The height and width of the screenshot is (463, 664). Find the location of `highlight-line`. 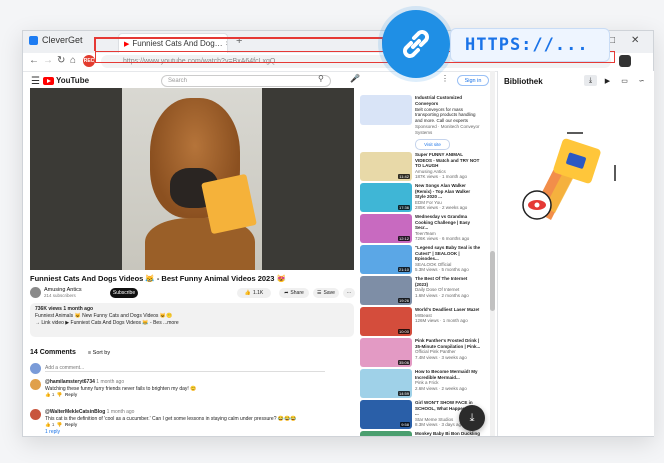

highlight-line is located at coordinates (95, 44).